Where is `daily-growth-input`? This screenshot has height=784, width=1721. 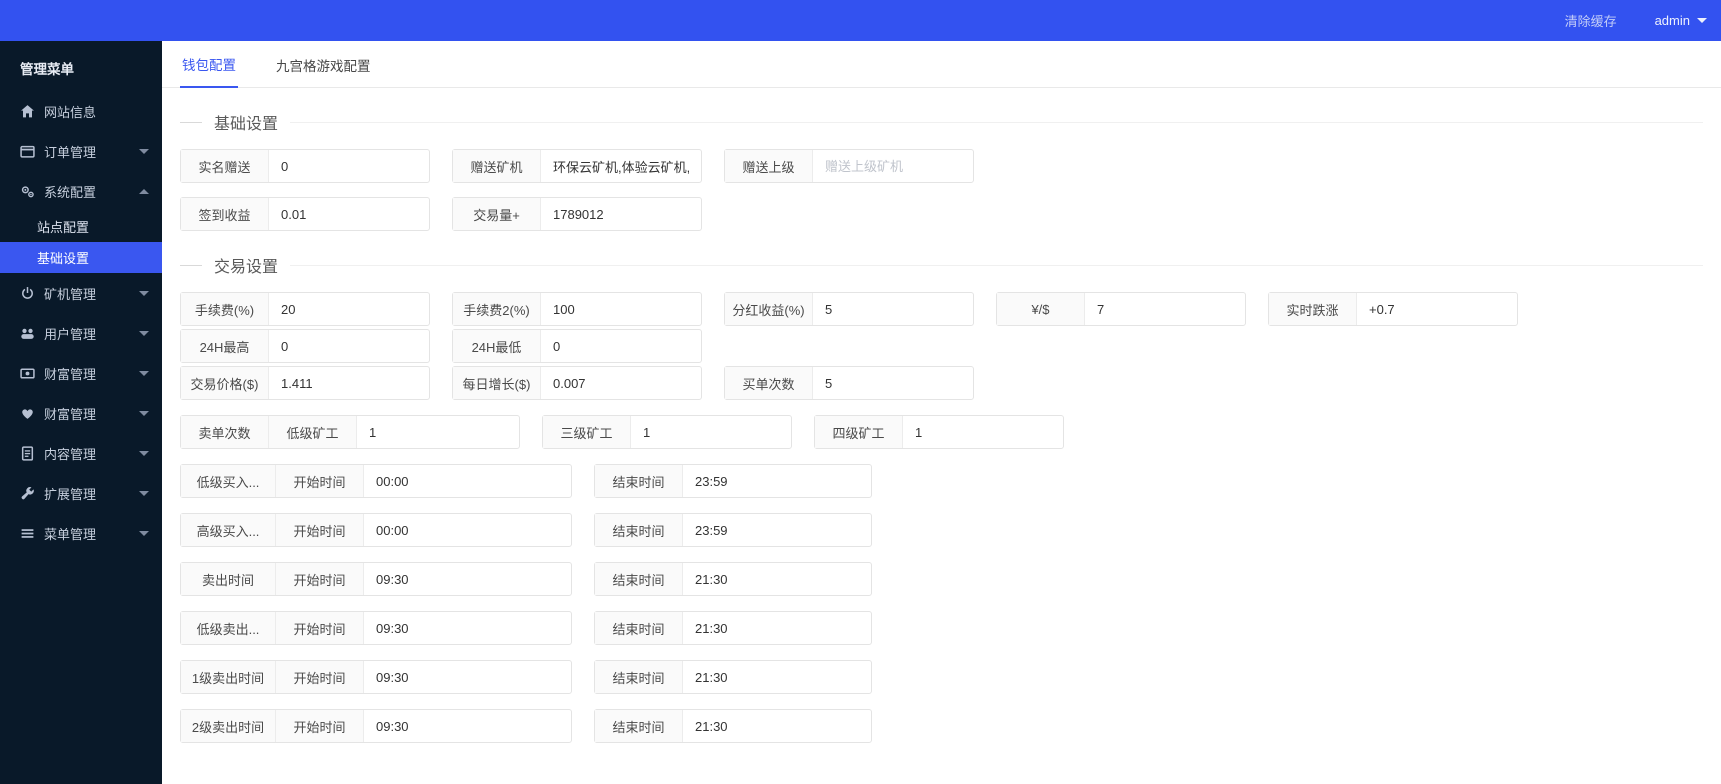
daily-growth-input is located at coordinates (621, 383).